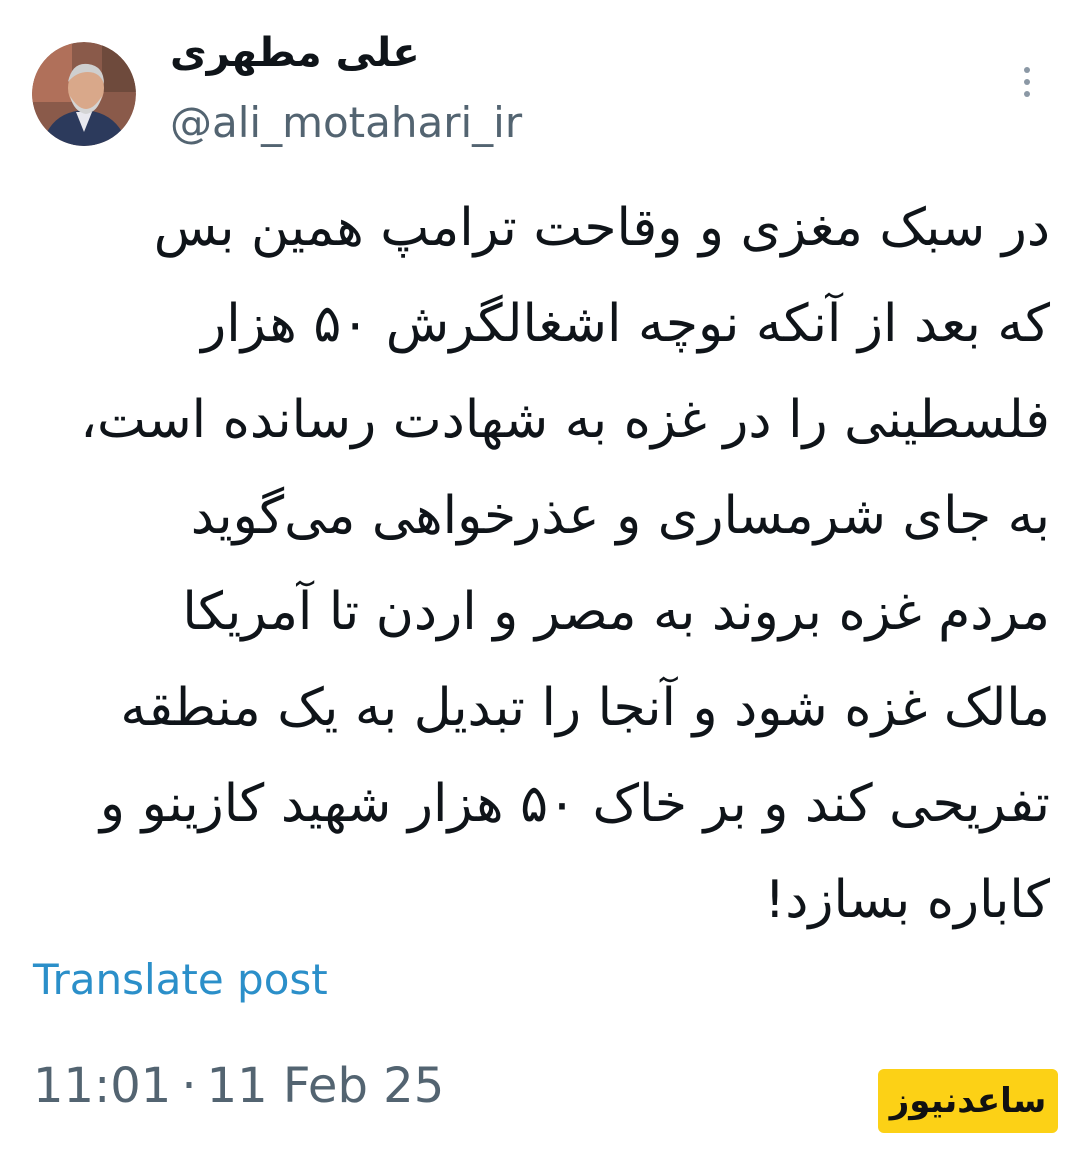  I want to click on avatar, so click(84, 94).